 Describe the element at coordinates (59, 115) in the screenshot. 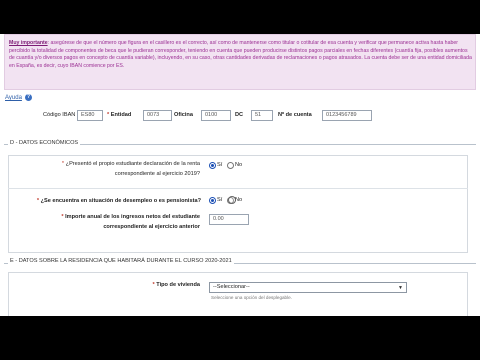

I see `codigo-iban-label: Código IBAN` at that location.